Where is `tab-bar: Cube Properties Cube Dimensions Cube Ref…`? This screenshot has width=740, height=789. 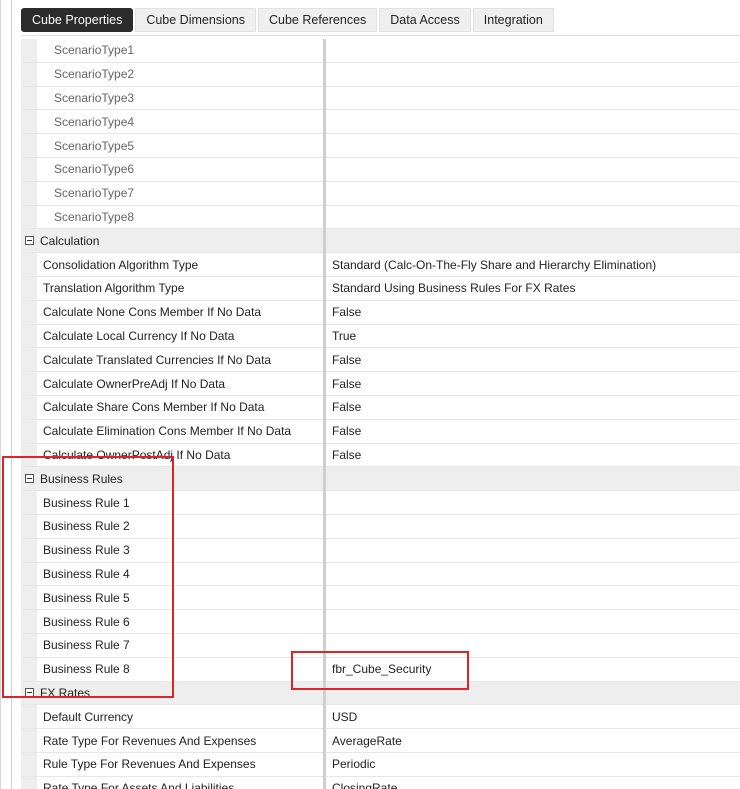
tab-bar: Cube Properties Cube Dimensions Cube Ref… is located at coordinates (288, 21).